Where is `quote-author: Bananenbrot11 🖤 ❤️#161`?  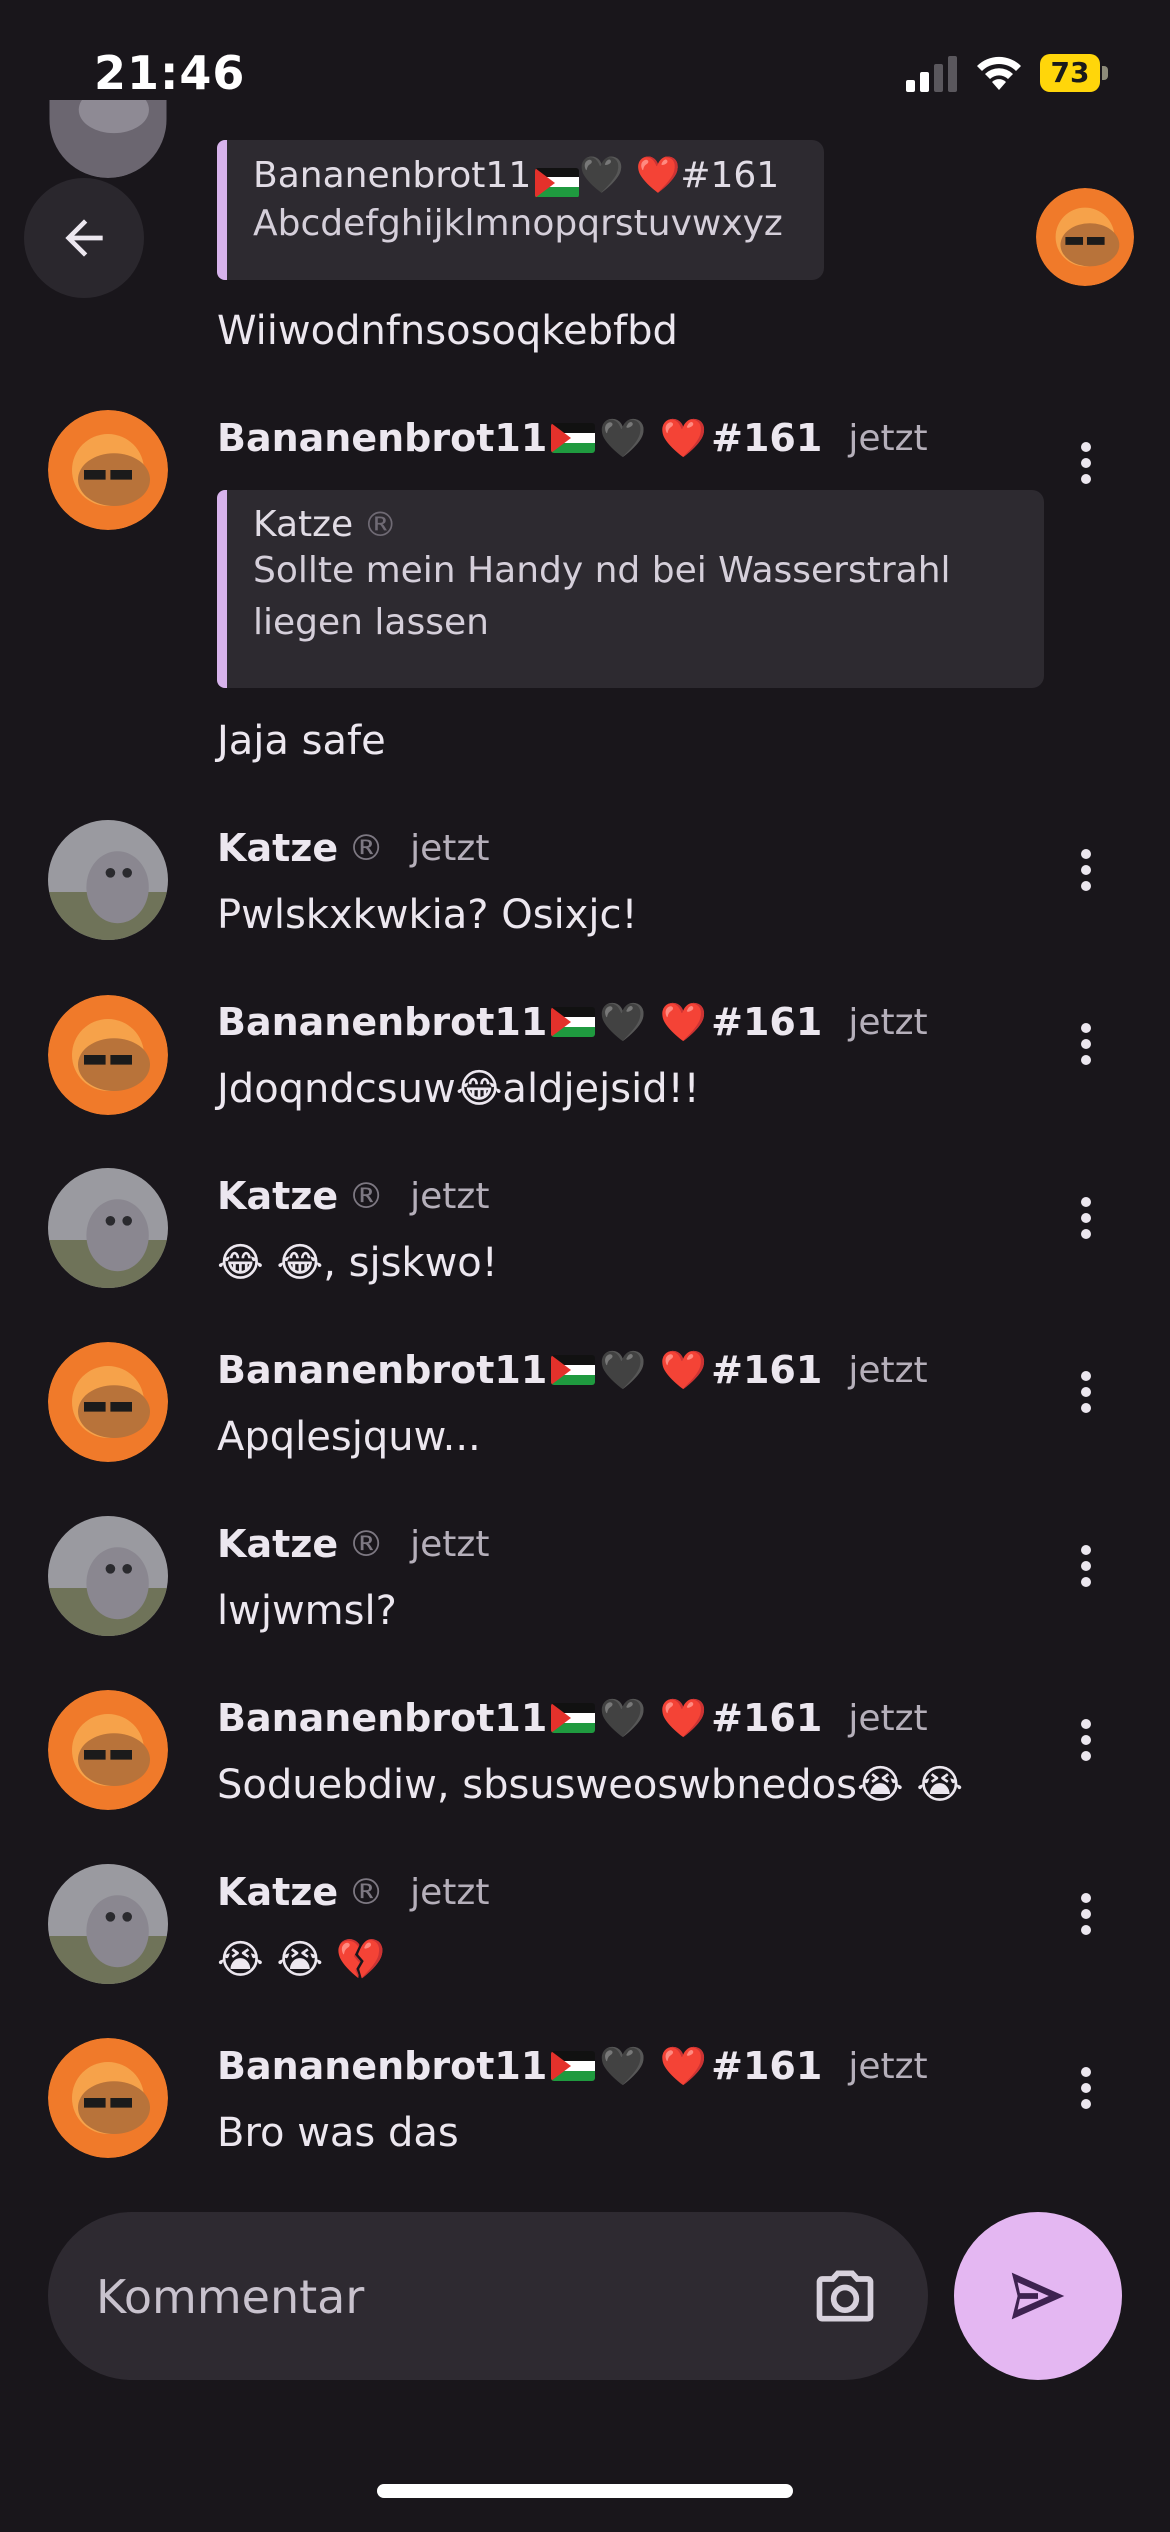
quote-author: Bananenbrot11 🖤 ❤️#161 is located at coordinates (516, 176).